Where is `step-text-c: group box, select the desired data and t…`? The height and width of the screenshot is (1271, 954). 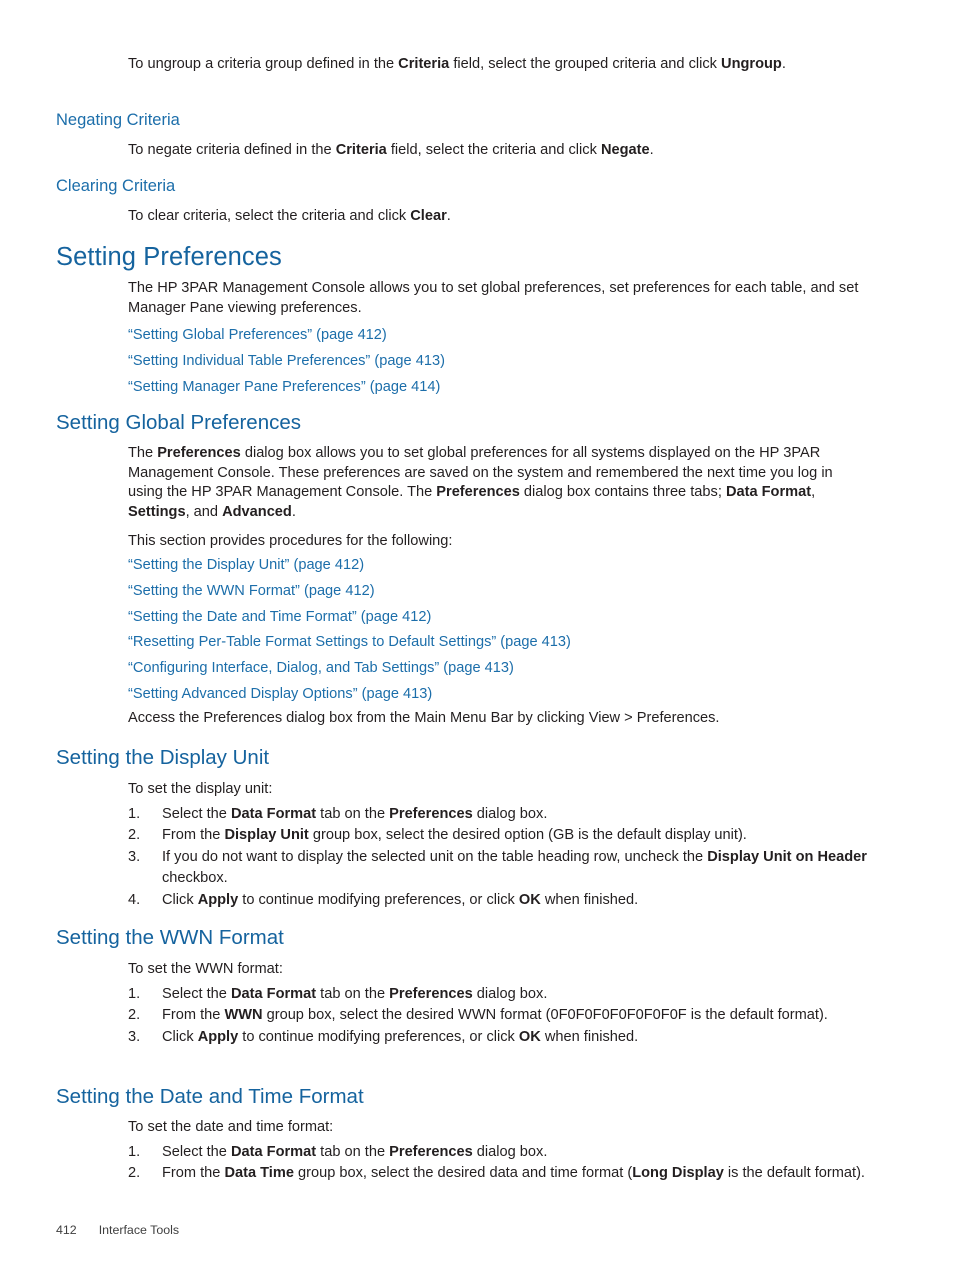 step-text-c: group box, select the desired data and t… is located at coordinates (463, 1173).